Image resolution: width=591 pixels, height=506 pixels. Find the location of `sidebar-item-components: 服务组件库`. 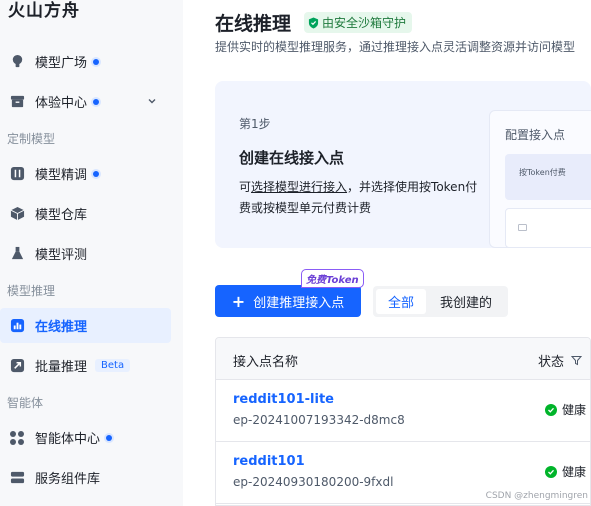

sidebar-item-components: 服务组件库 is located at coordinates (85, 477).